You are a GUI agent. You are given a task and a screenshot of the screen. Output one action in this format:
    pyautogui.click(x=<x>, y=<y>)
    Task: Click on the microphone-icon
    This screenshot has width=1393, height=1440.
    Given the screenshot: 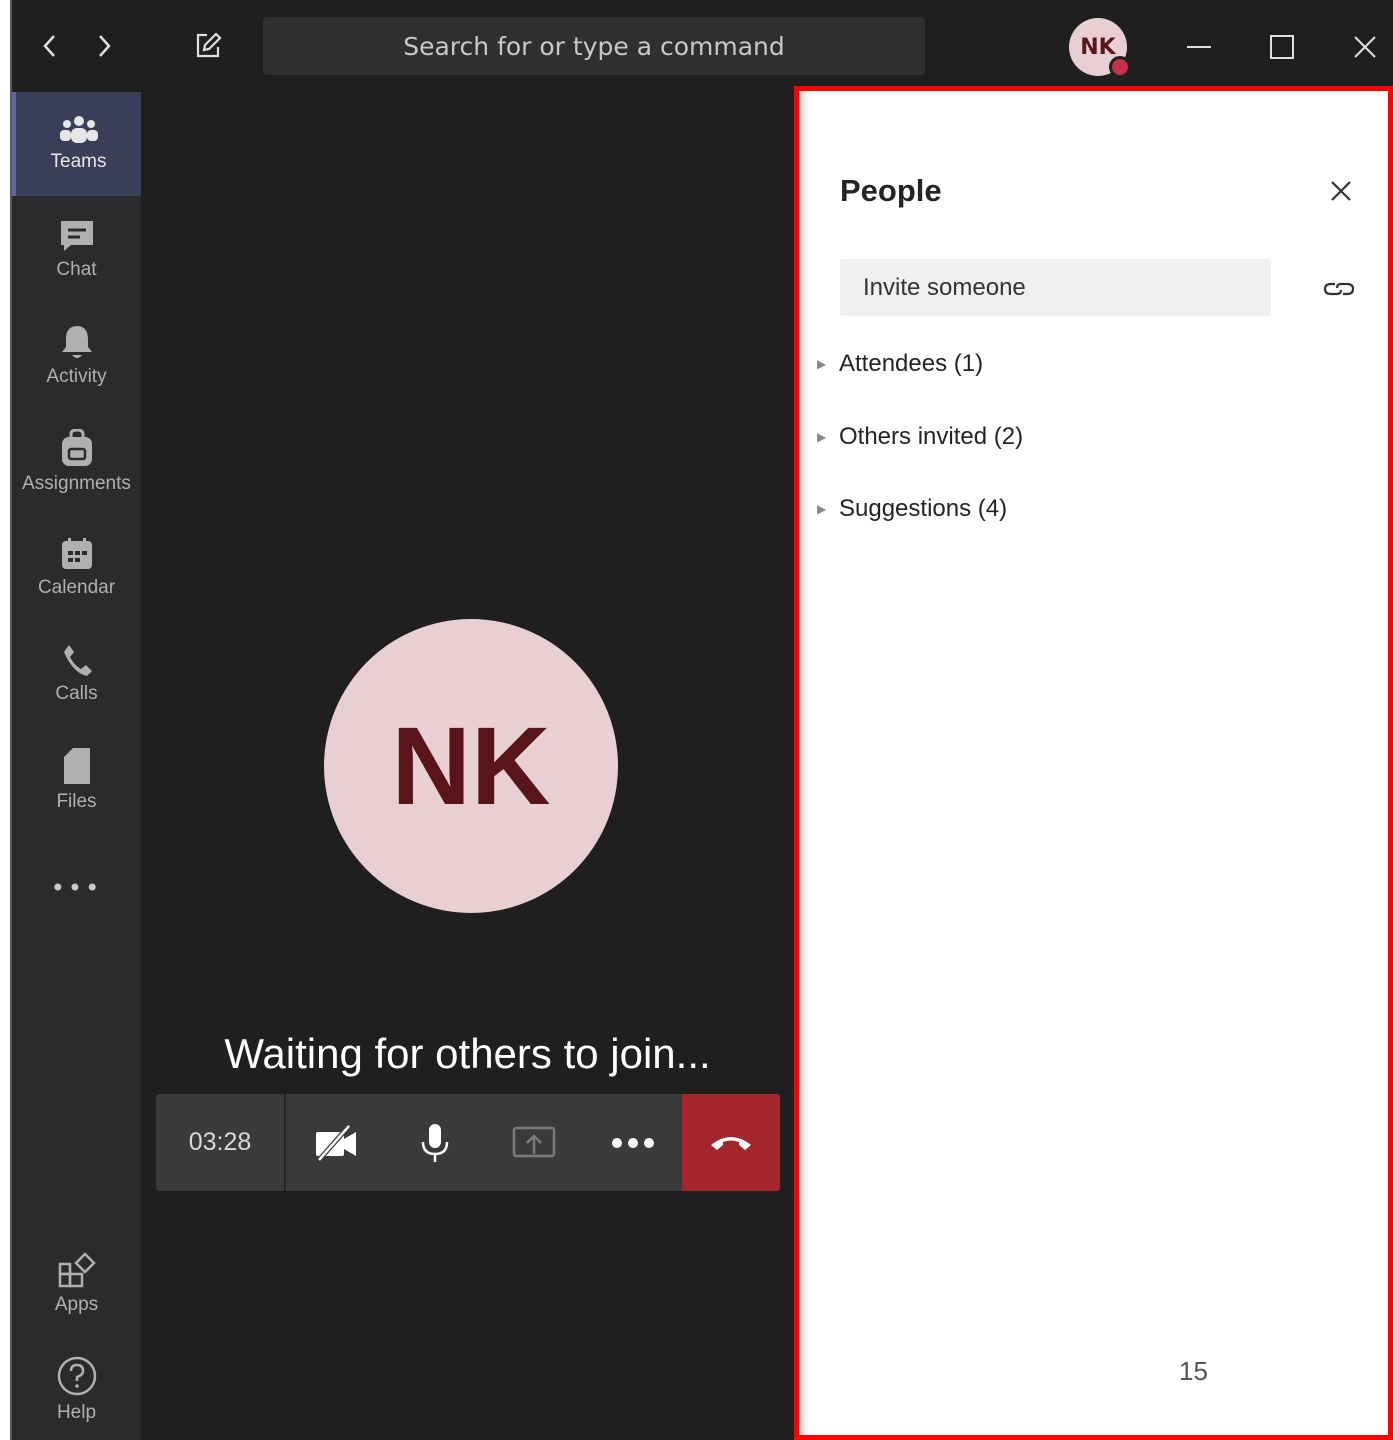 What is the action you would take?
    pyautogui.click(x=434, y=1142)
    